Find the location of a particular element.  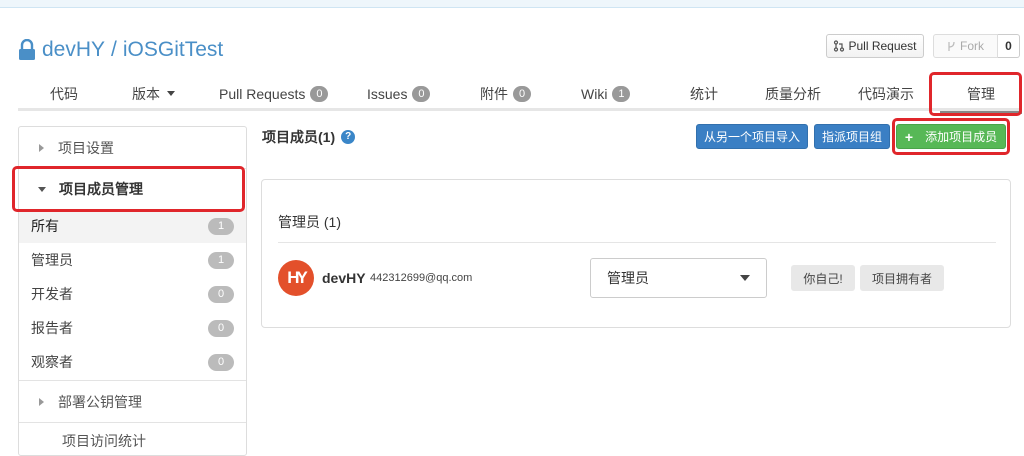

page-title-text: 项目成员(1) is located at coordinates (299, 137).